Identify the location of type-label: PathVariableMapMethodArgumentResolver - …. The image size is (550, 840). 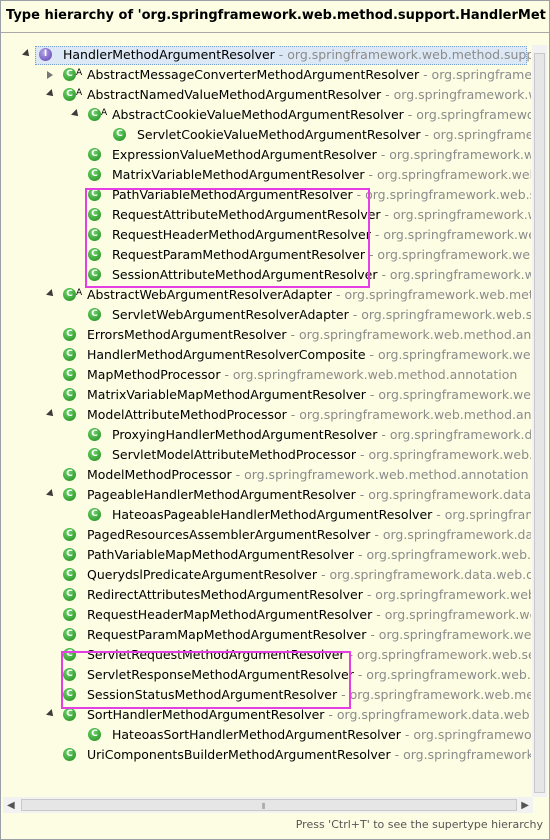
(309, 555).